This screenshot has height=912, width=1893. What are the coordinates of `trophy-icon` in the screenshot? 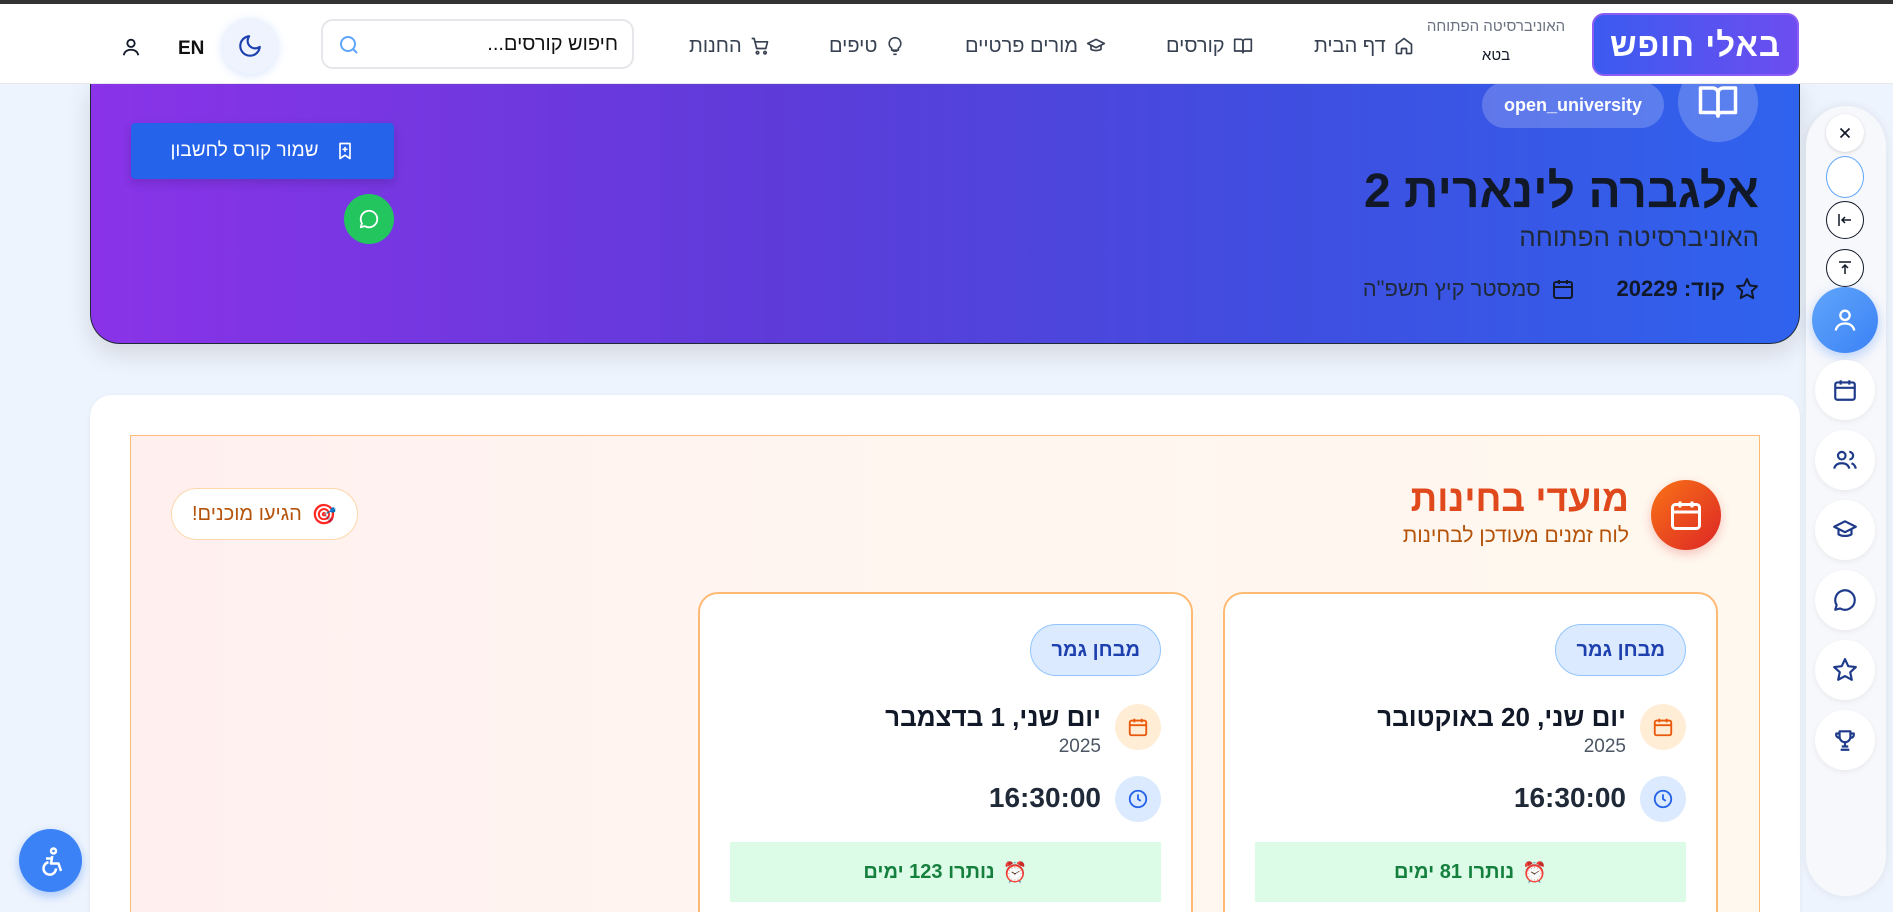 It's located at (1845, 740).